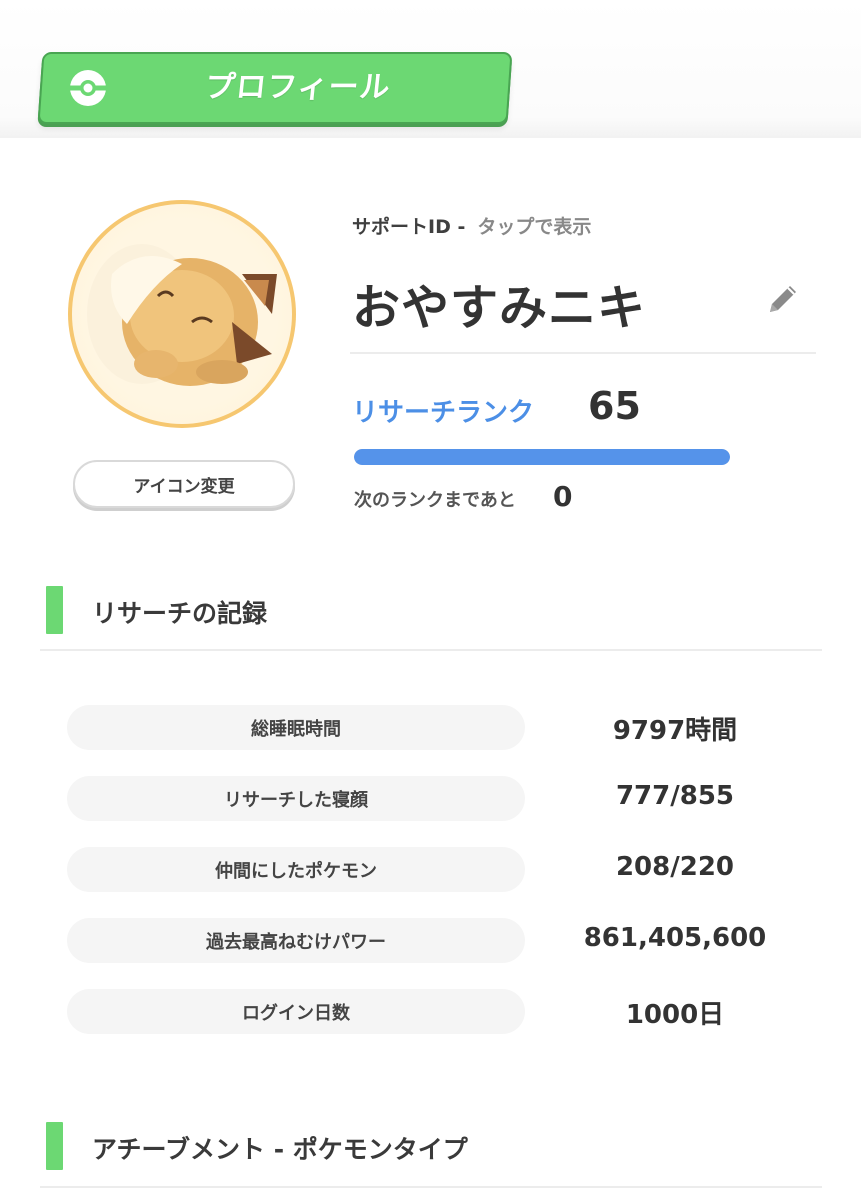  I want to click on support-id-label: サポートID -, so click(409, 227).